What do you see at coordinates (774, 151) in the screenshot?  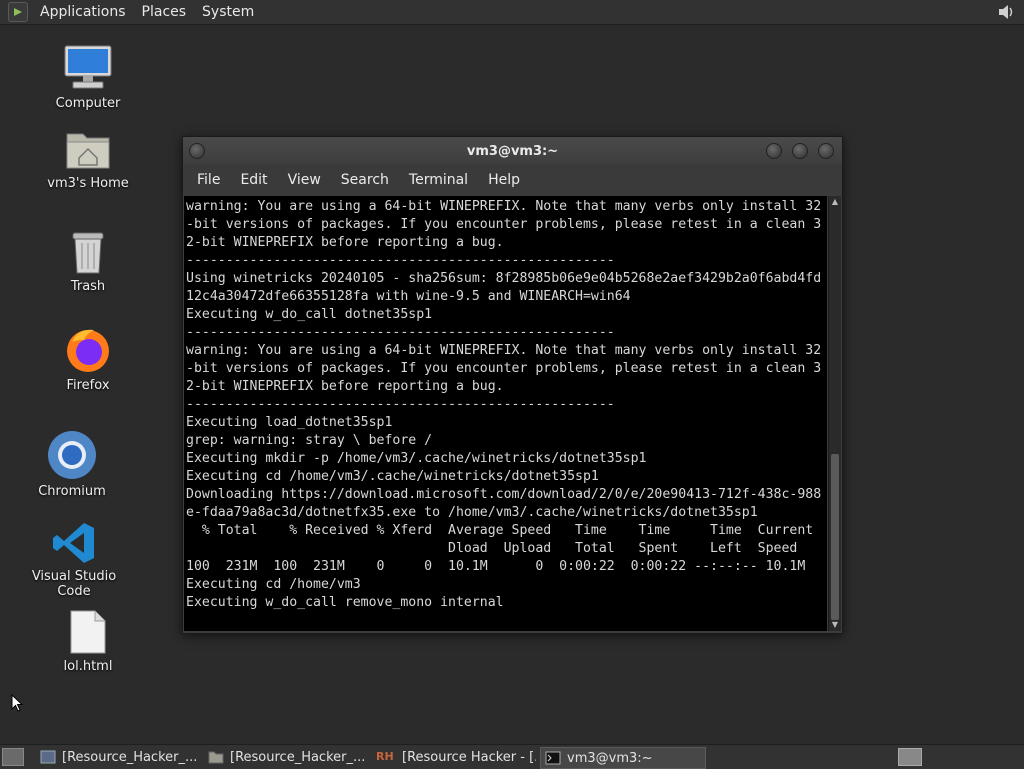 I see `minimize-button` at bounding box center [774, 151].